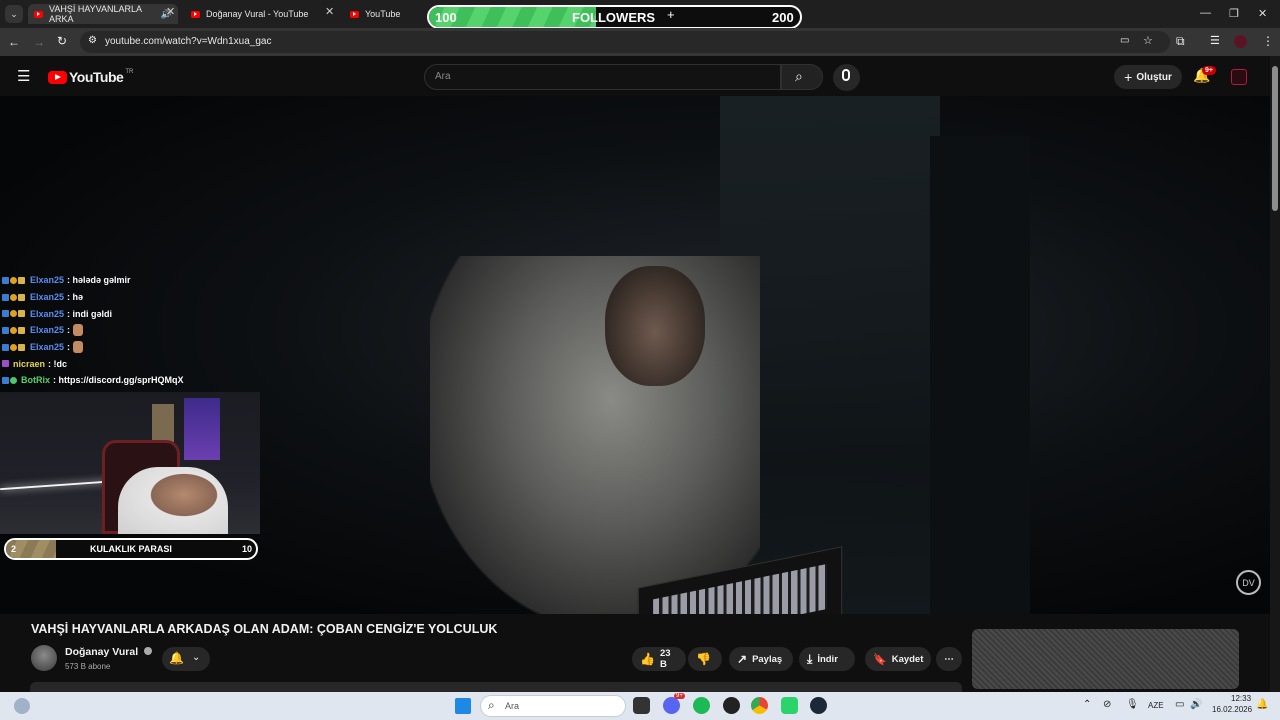 The width and height of the screenshot is (1280, 720). What do you see at coordinates (1232, 709) in the screenshot?
I see `clock-date: 16.02.2026` at bounding box center [1232, 709].